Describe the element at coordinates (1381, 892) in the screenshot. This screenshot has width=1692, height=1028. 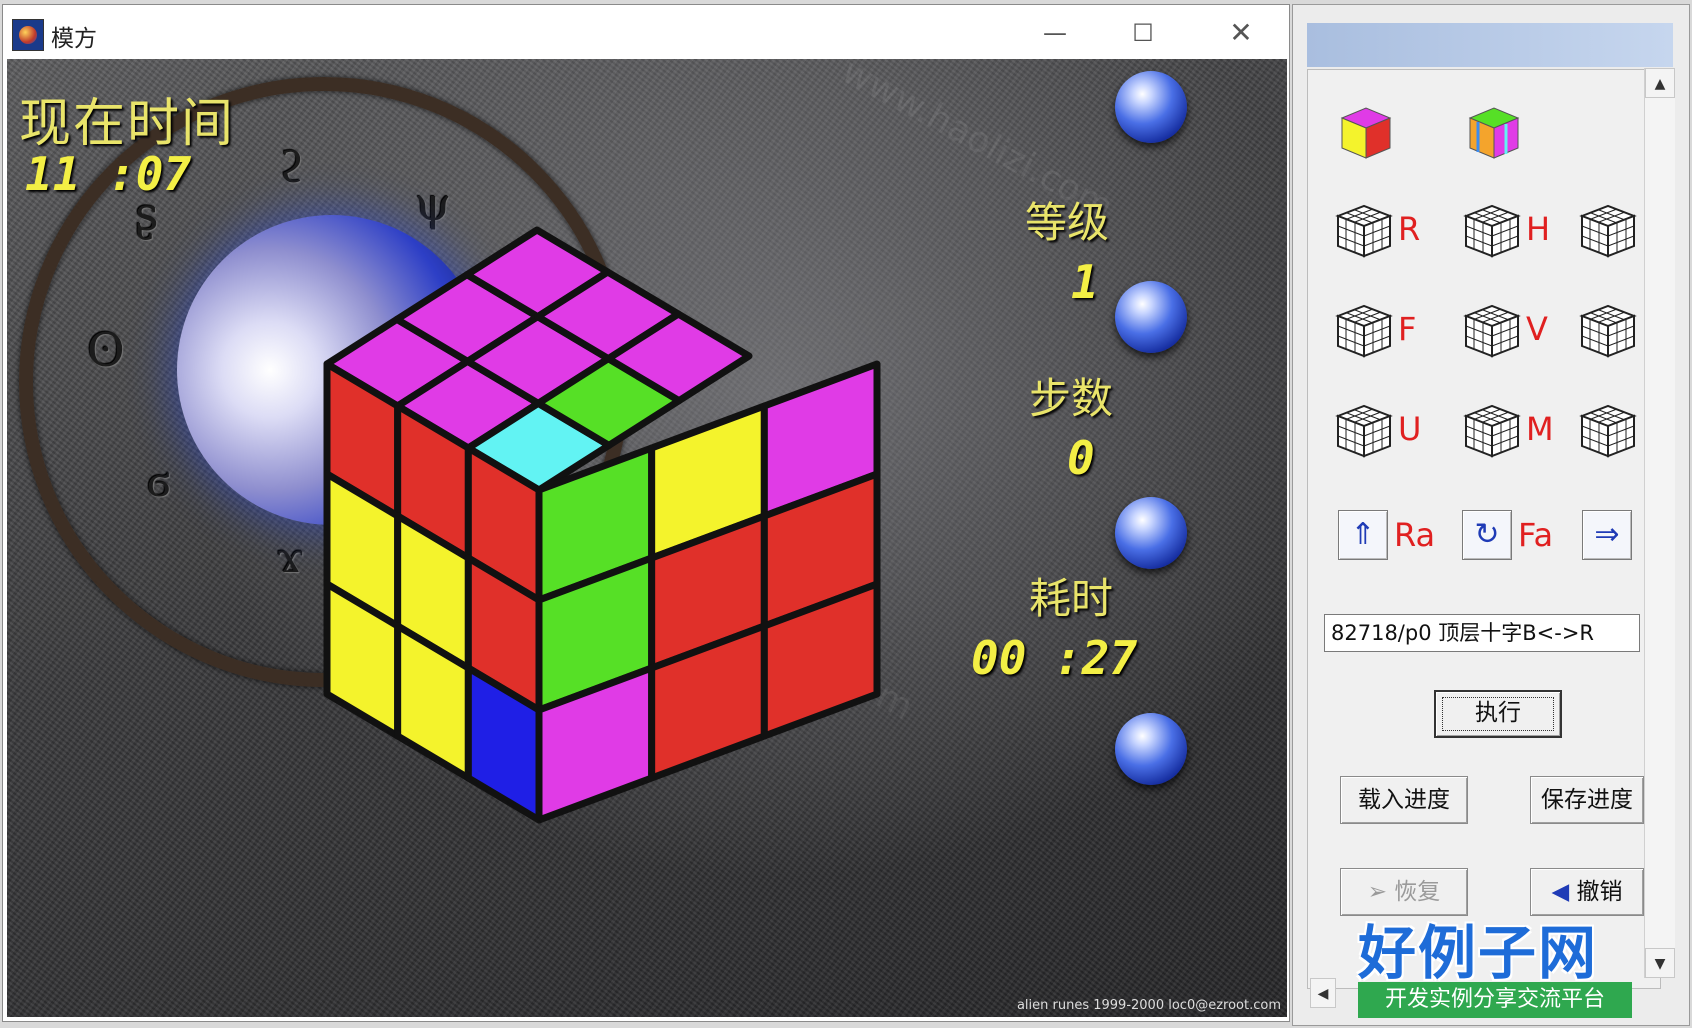
I see `redo-arrow-icon: ➢` at that location.